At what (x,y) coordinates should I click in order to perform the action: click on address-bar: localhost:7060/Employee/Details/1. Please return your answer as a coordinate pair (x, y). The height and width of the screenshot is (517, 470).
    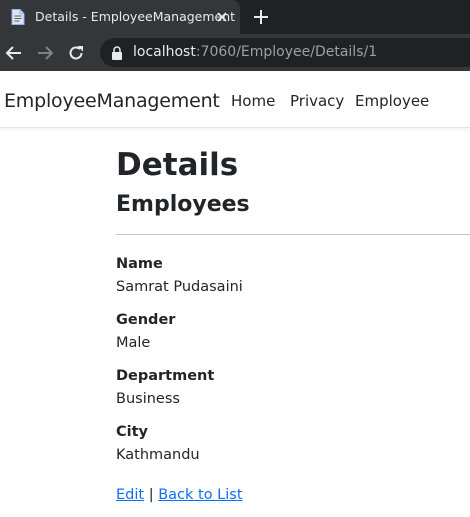
    Looking at the image, I should click on (285, 52).